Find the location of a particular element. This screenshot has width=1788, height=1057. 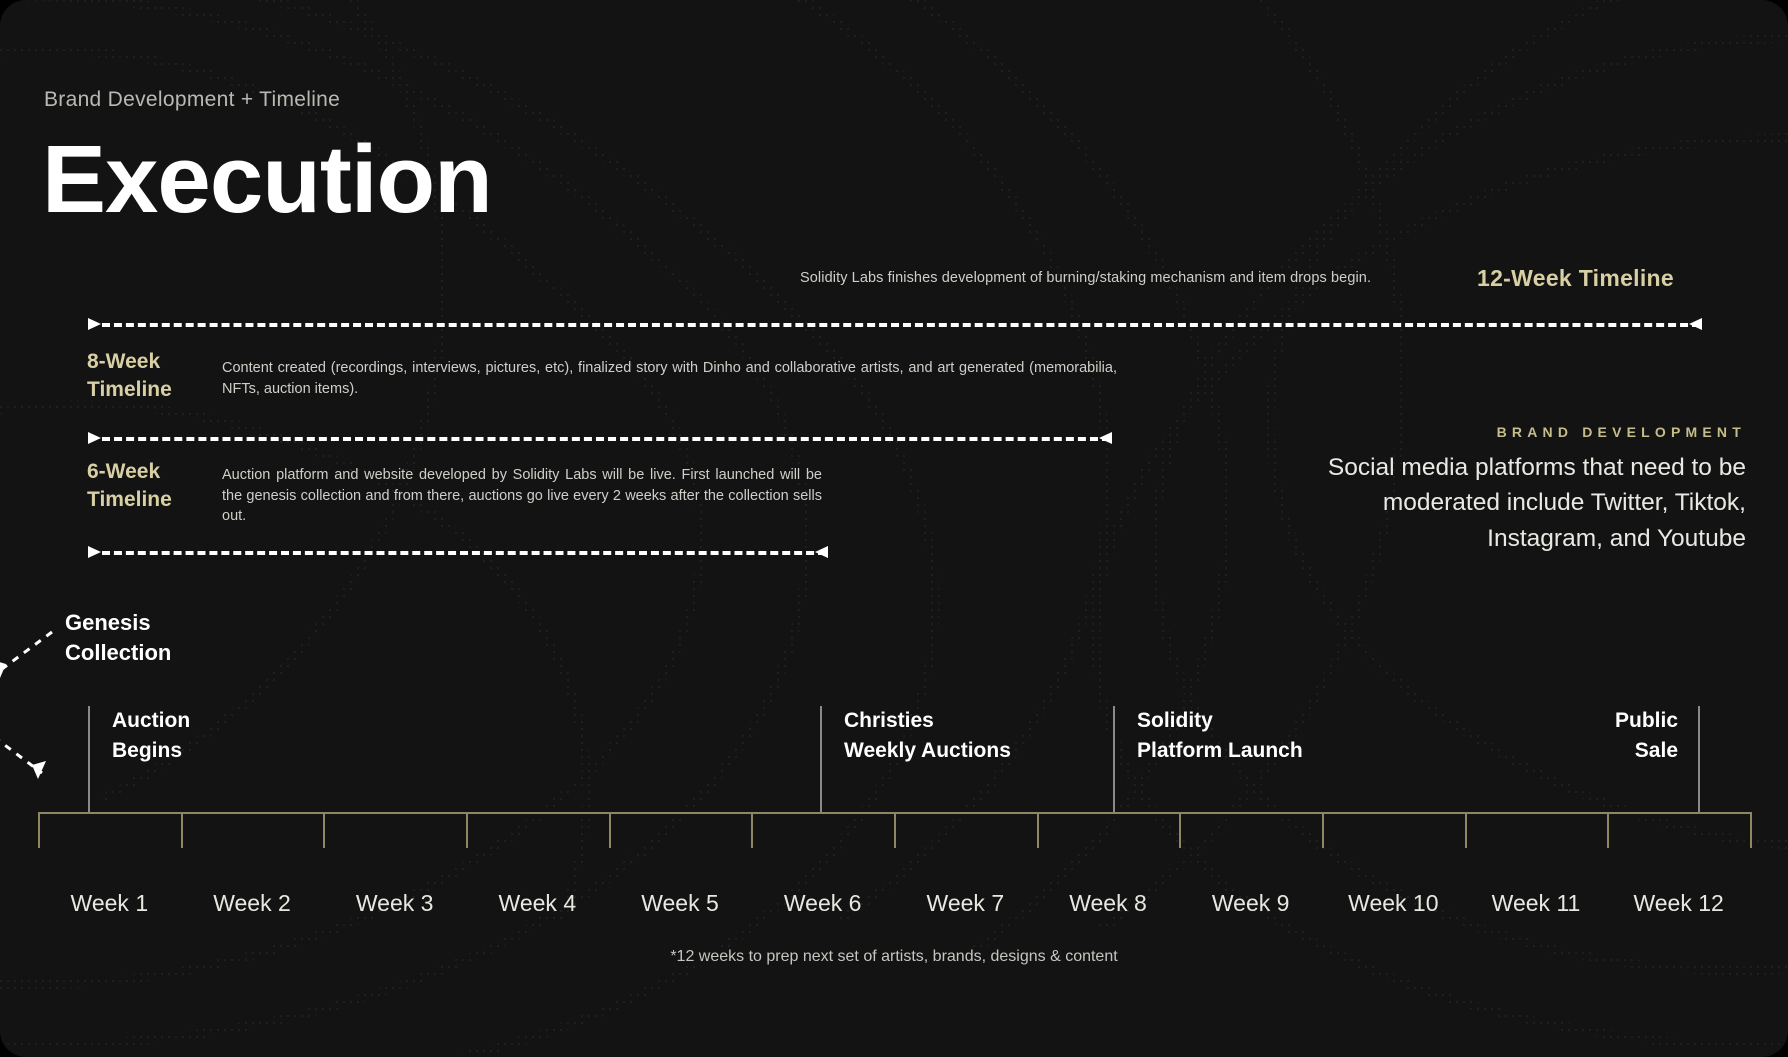

milestone-line-2: Begins is located at coordinates (147, 751).